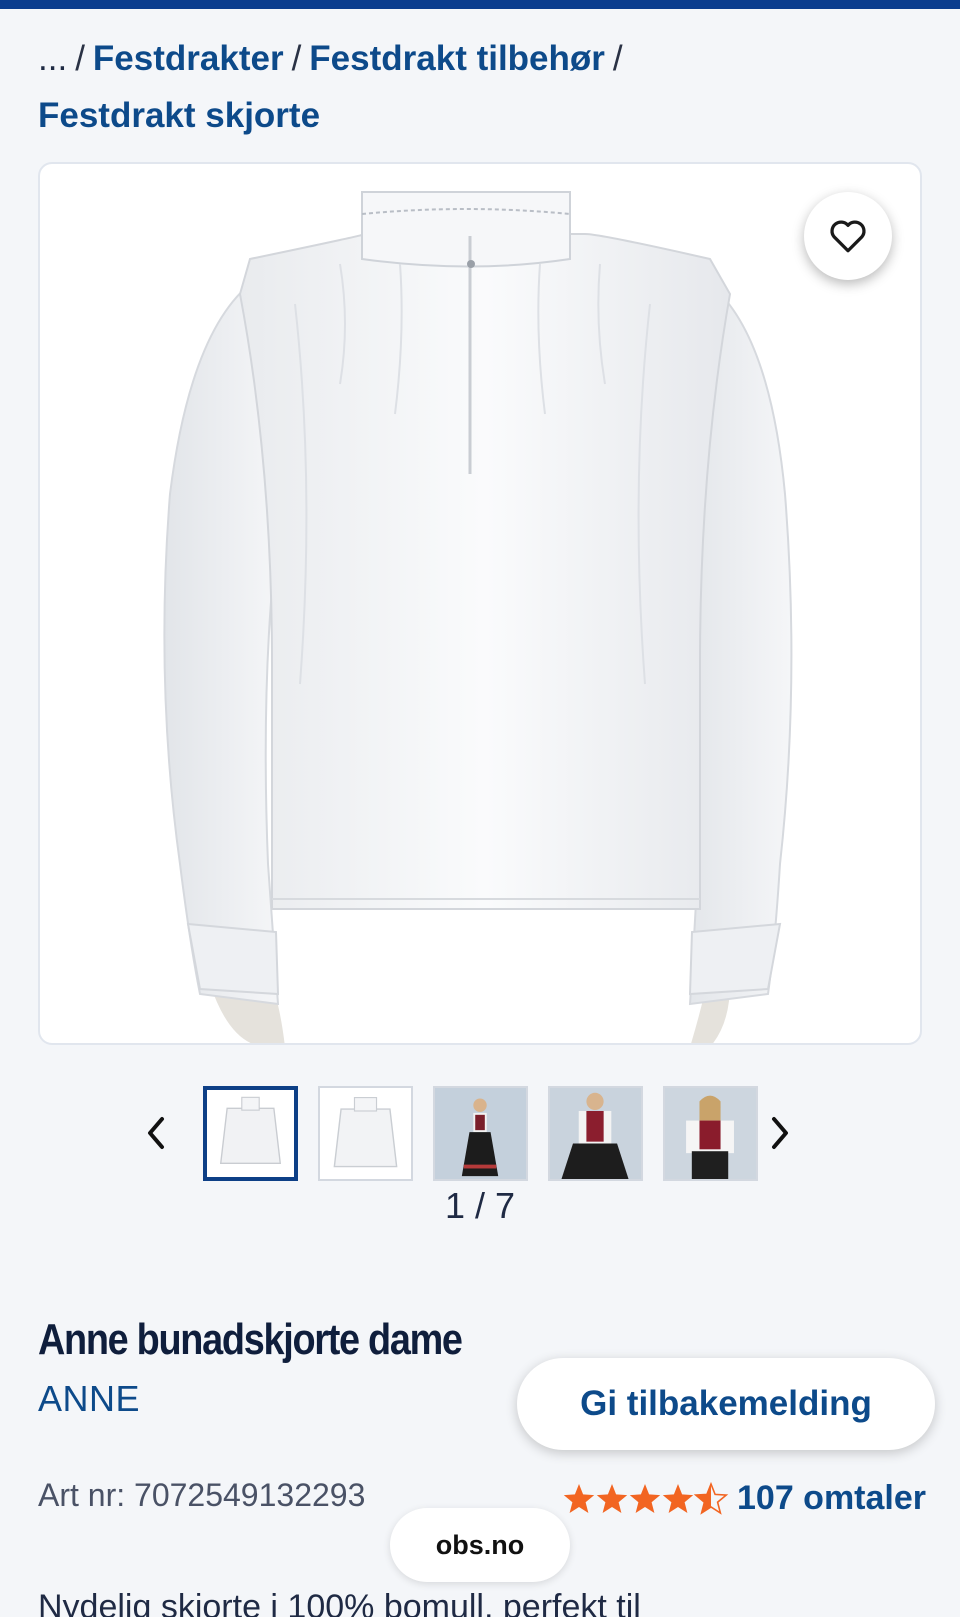 This screenshot has width=960, height=1617. I want to click on thumbnail-carousel, so click(480, 1133).